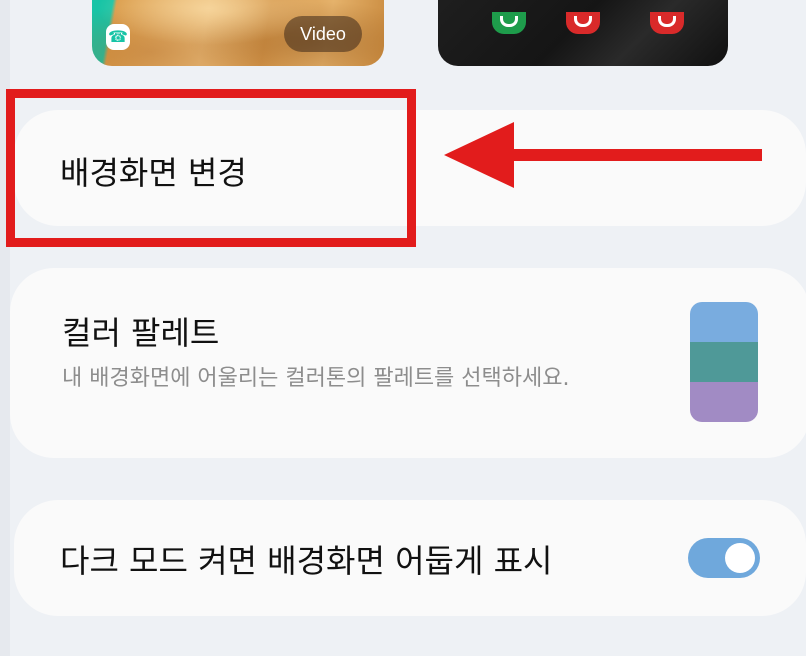 The height and width of the screenshot is (656, 806). I want to click on video-wallpaper-preview: ☎ Video, so click(238, 33).